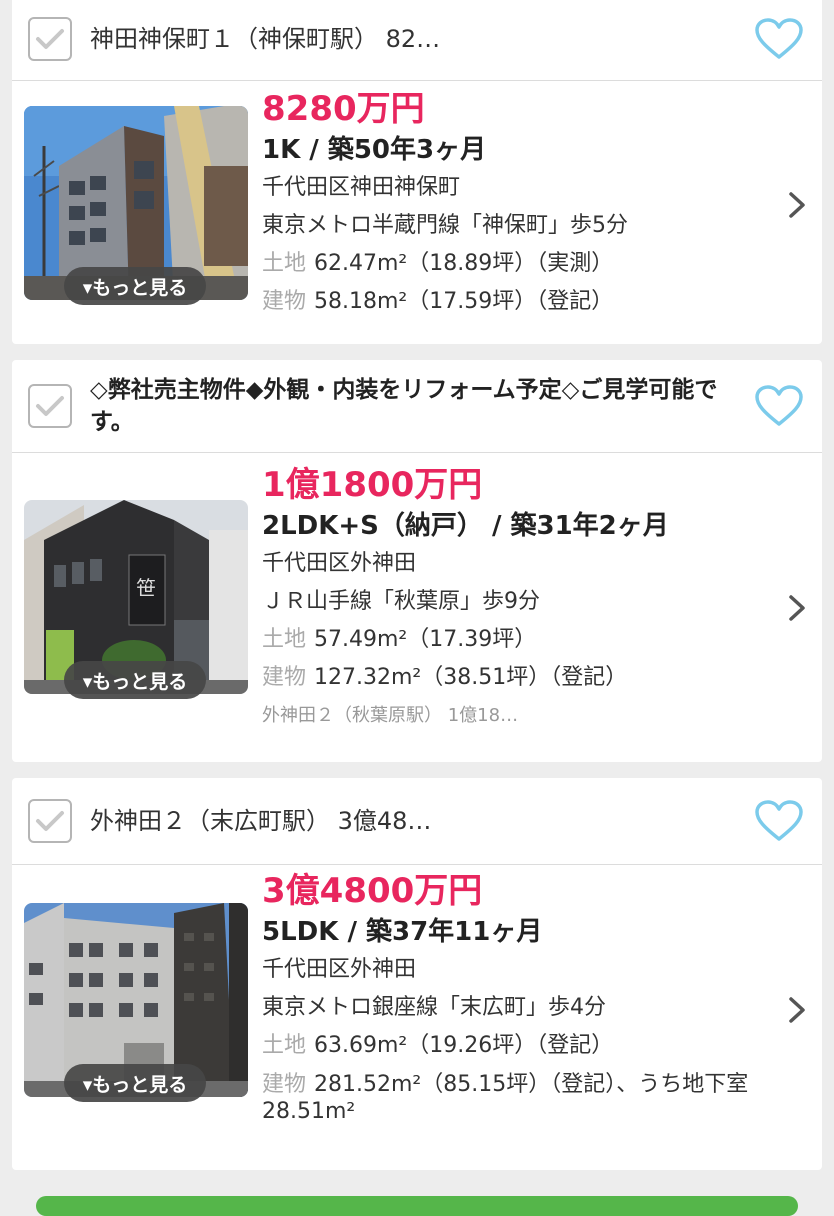 The width and height of the screenshot is (834, 1216). I want to click on bottom-action-bar, so click(417, 1206).